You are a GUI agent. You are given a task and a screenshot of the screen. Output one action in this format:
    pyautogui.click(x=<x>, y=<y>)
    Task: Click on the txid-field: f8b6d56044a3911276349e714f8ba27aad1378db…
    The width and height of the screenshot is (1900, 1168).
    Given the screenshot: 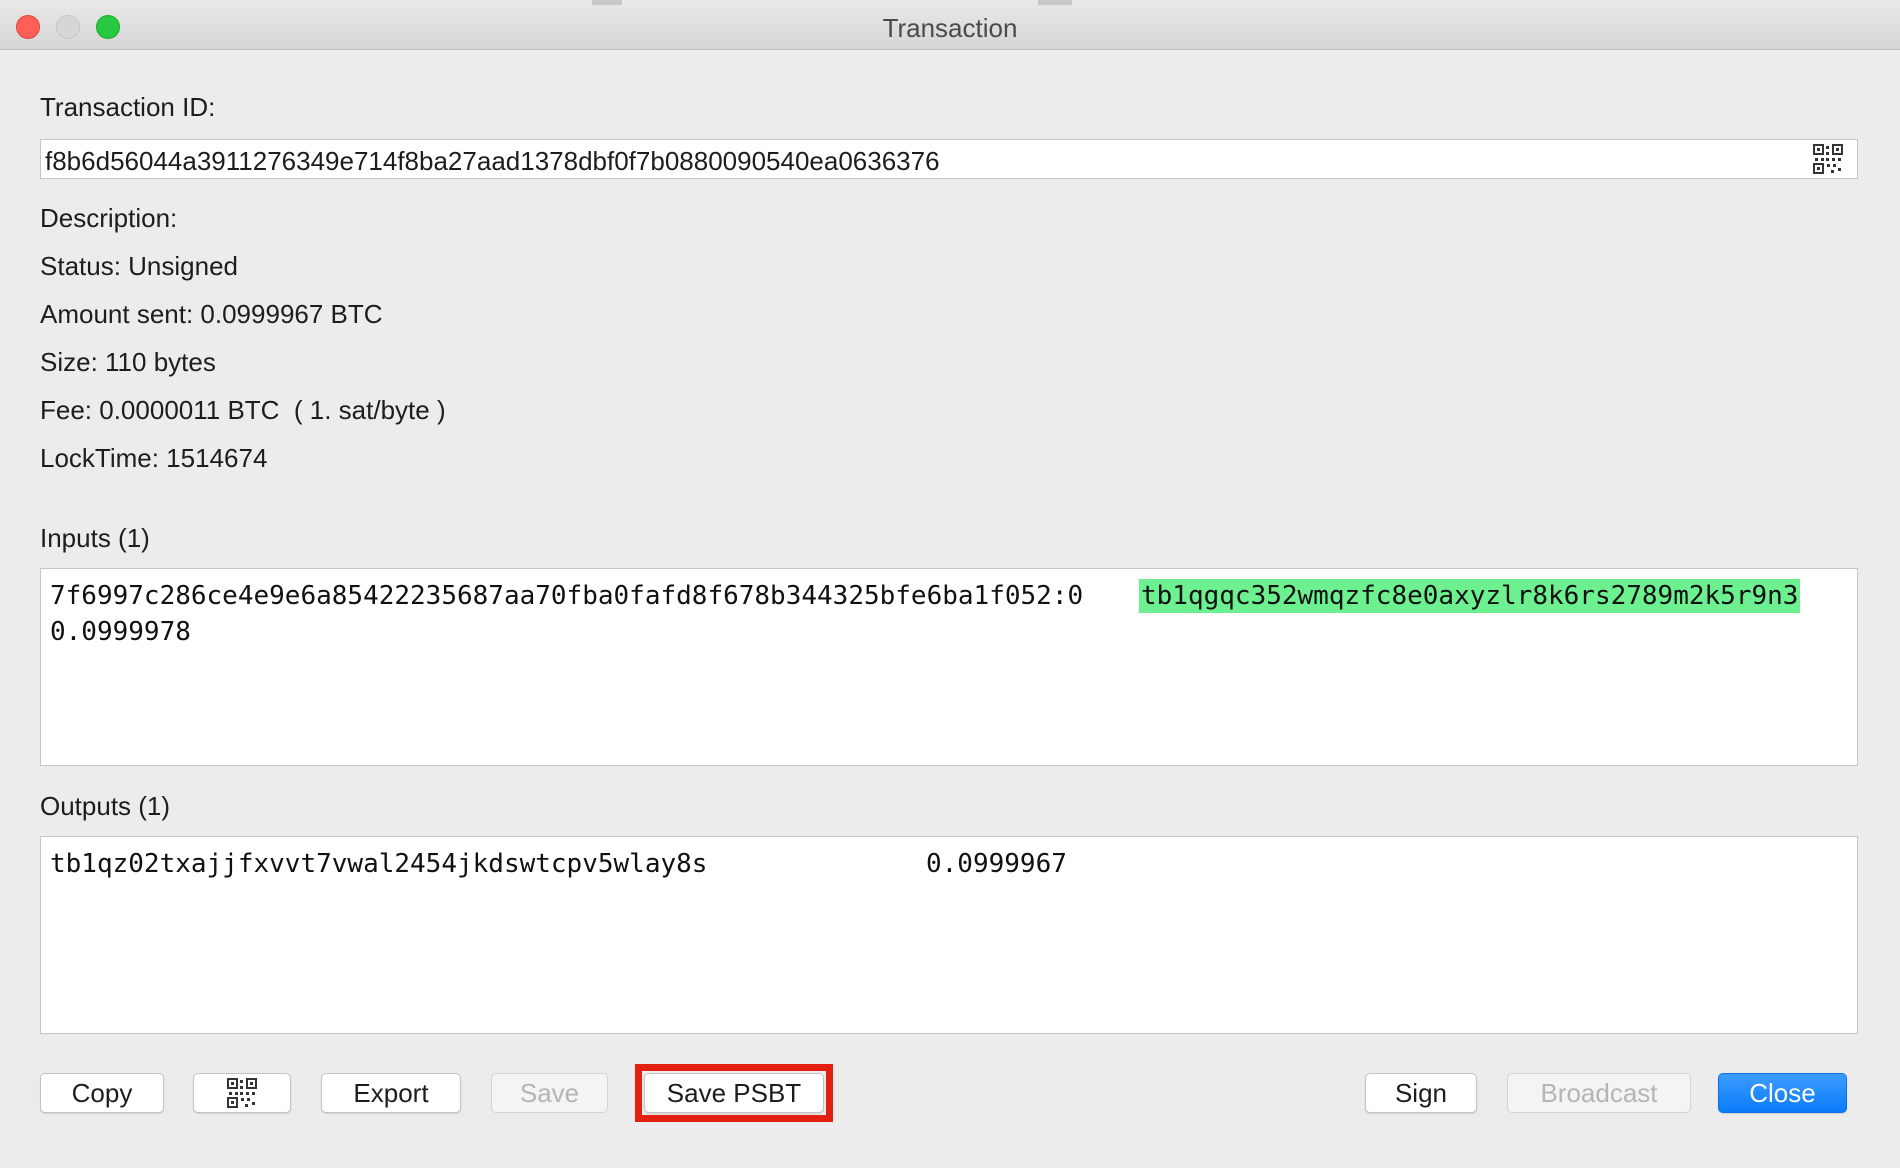 What is the action you would take?
    pyautogui.click(x=949, y=159)
    